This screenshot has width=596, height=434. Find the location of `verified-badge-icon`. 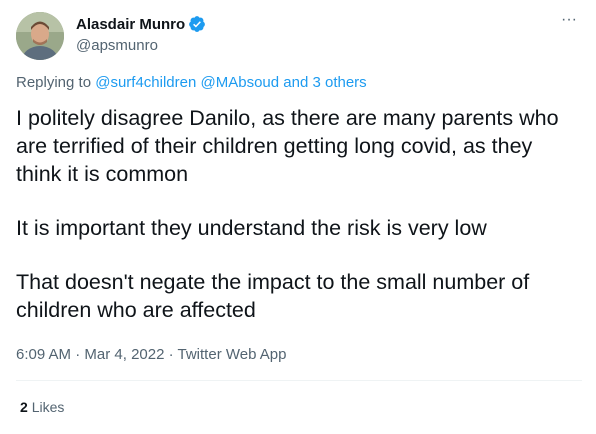

verified-badge-icon is located at coordinates (197, 24).